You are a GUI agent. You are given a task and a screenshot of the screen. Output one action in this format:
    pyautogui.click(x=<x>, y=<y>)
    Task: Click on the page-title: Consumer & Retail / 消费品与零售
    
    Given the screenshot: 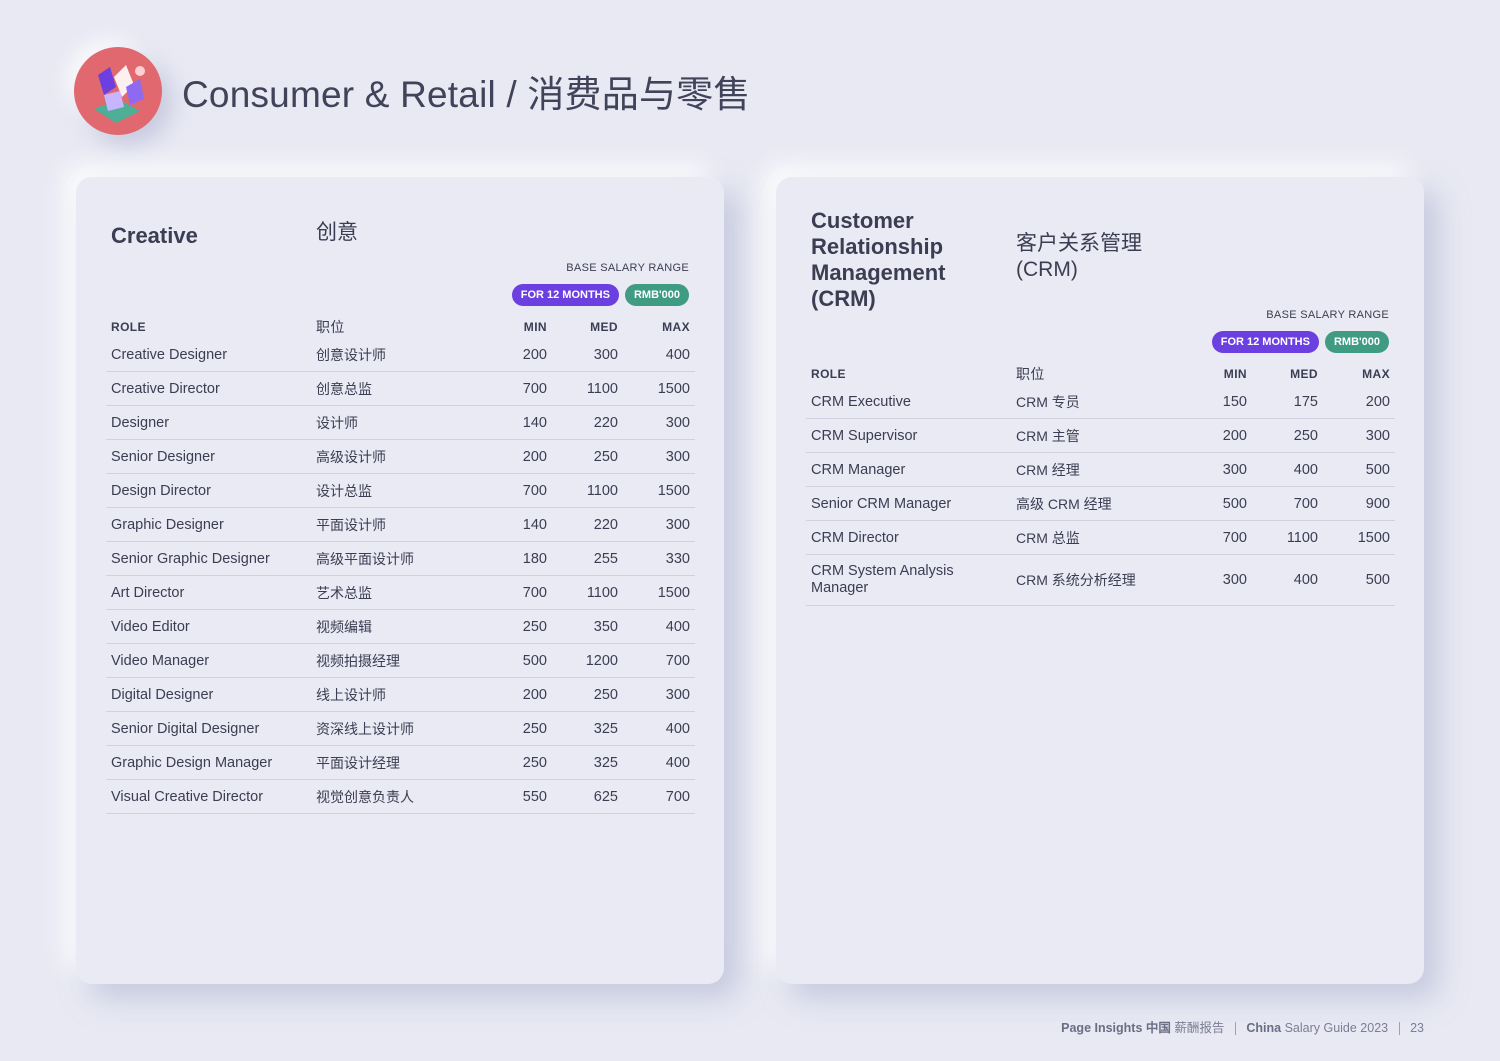 What is the action you would take?
    pyautogui.click(x=466, y=94)
    